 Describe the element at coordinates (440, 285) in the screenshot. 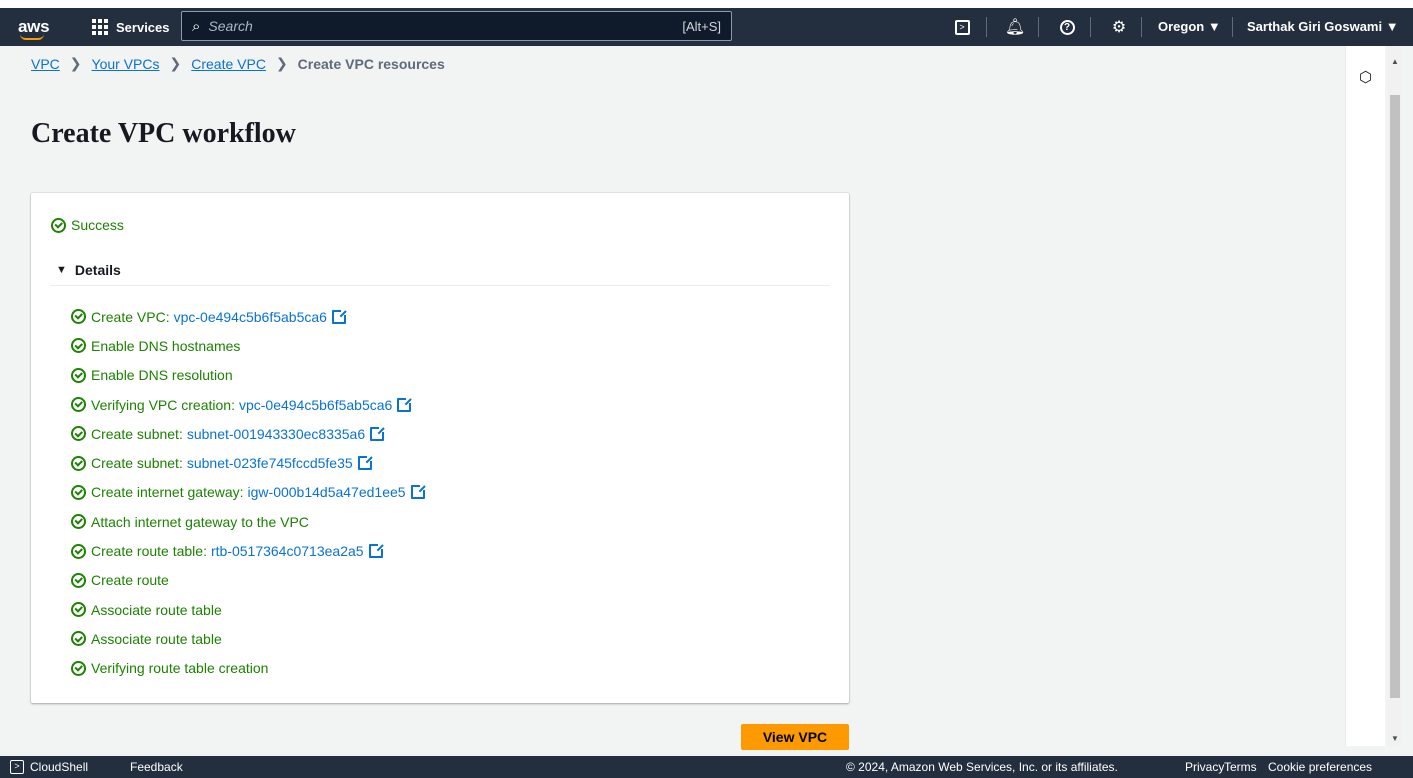

I see `divider` at that location.